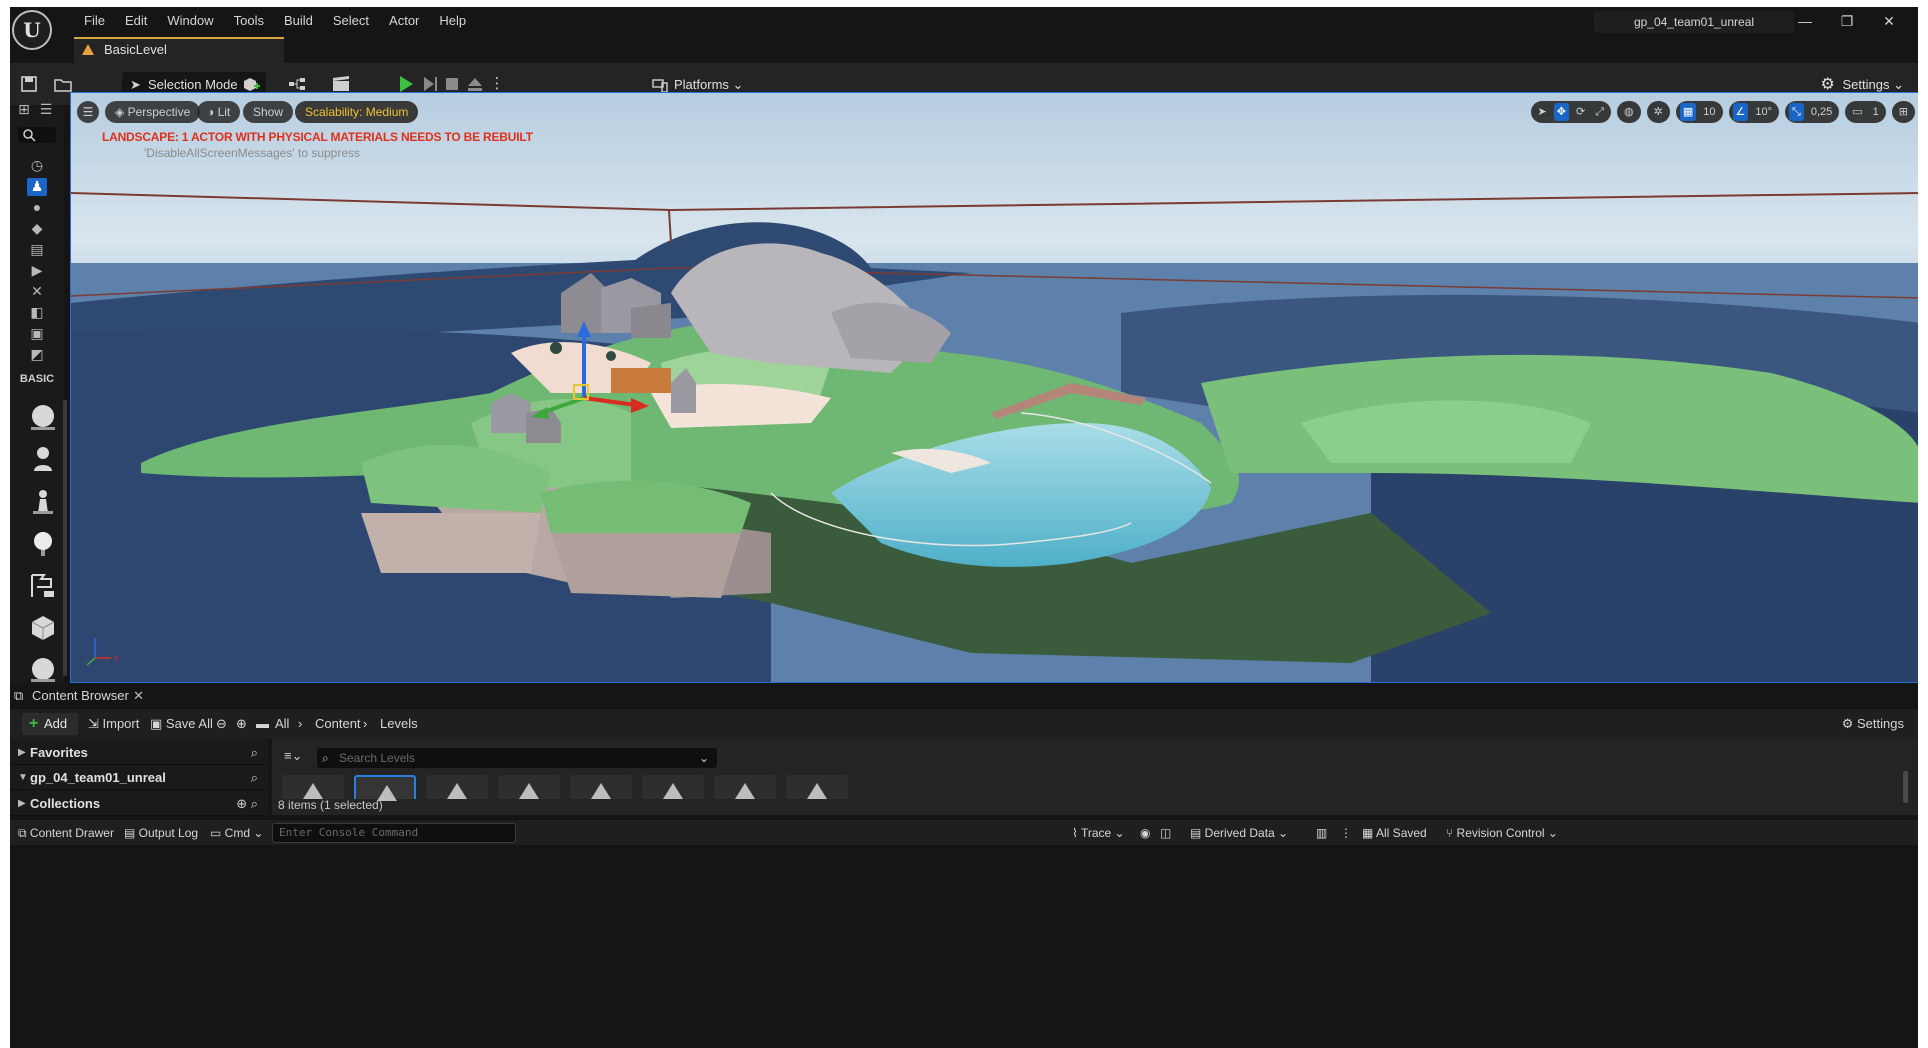 The image size is (1928, 1048). What do you see at coordinates (37, 271) in the screenshot?
I see `visual-effects-icon: ▶` at bounding box center [37, 271].